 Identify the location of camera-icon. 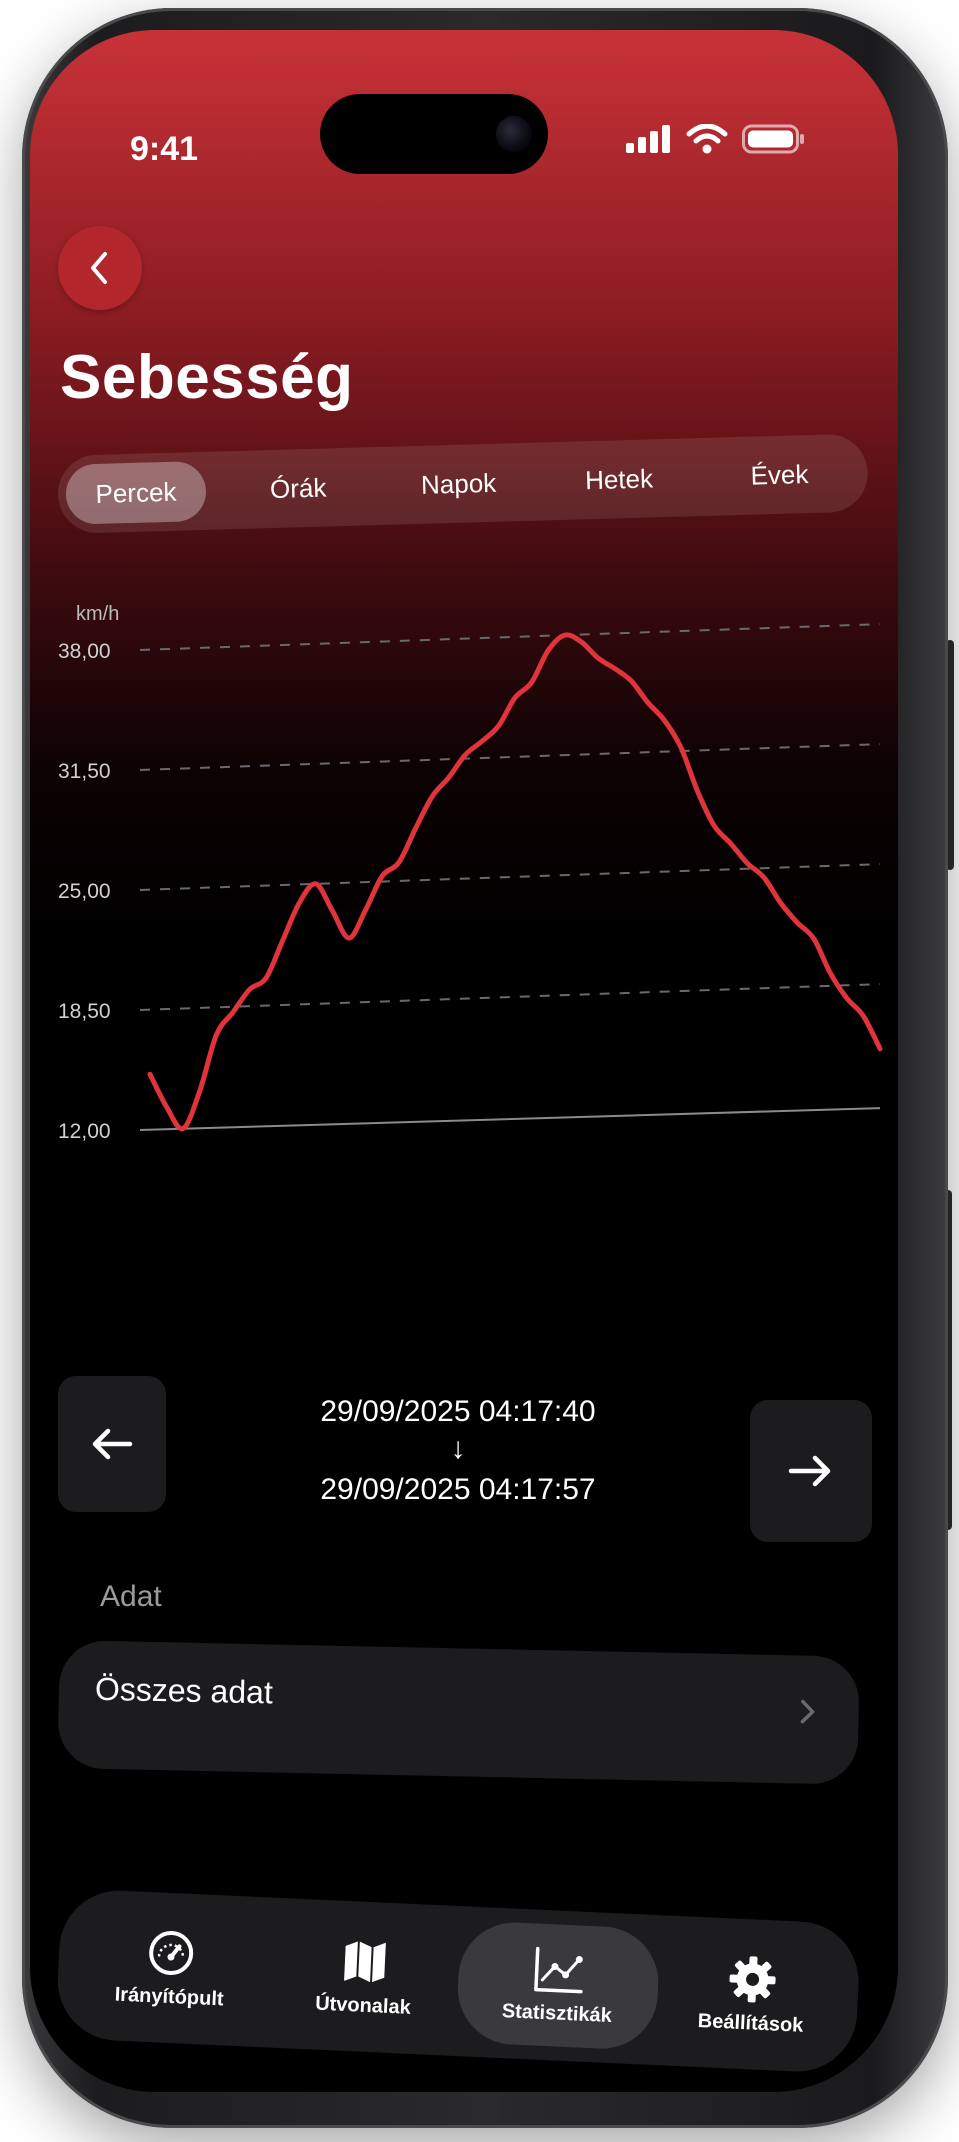
(514, 134).